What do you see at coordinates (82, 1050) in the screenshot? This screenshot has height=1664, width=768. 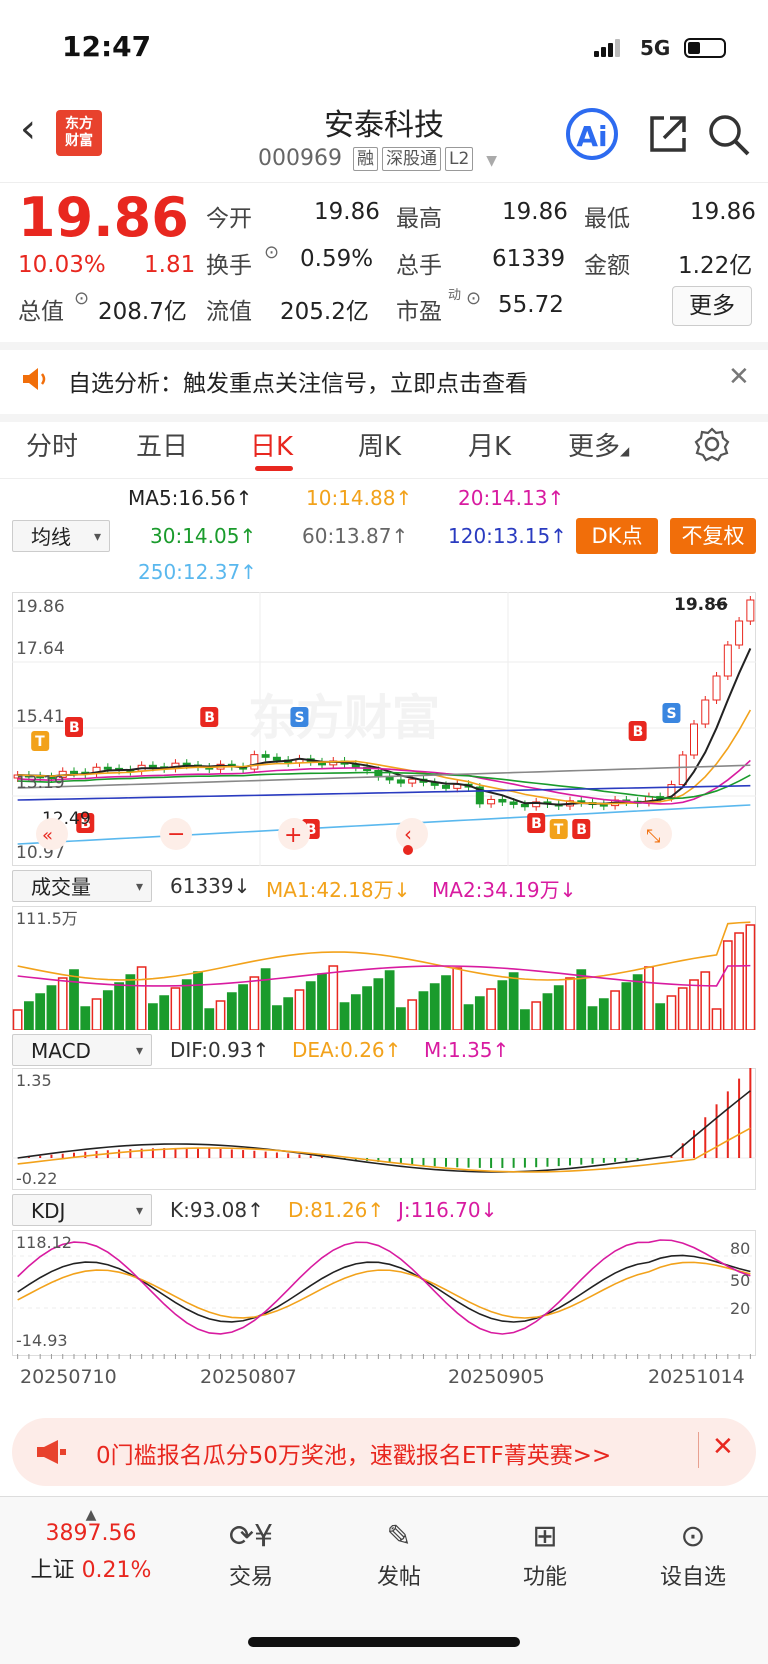 I see `indicator-select-macd: MACD` at bounding box center [82, 1050].